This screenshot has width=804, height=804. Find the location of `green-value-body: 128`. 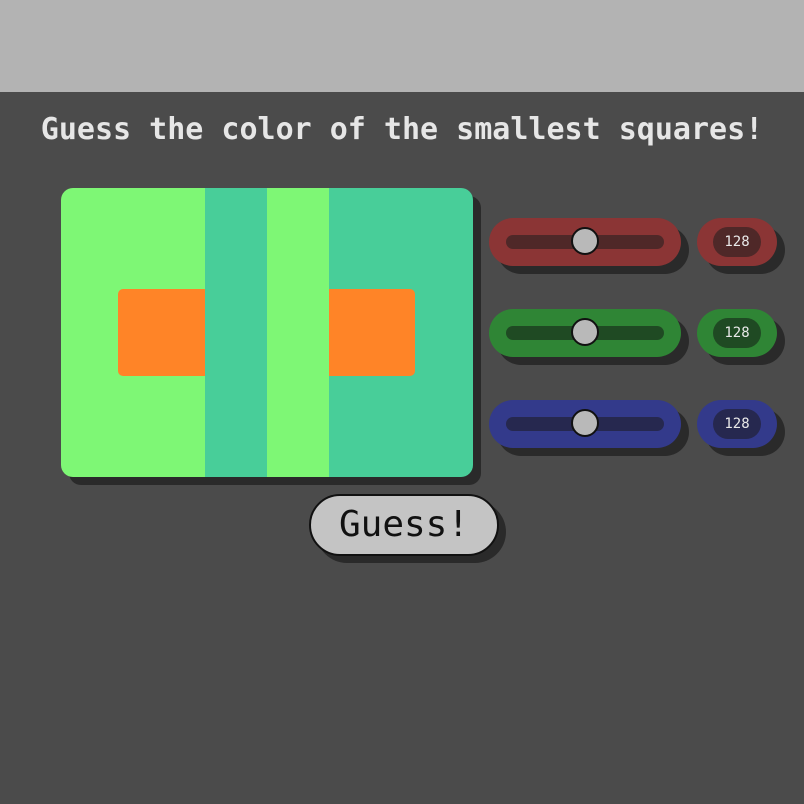

green-value-body: 128 is located at coordinates (737, 333).